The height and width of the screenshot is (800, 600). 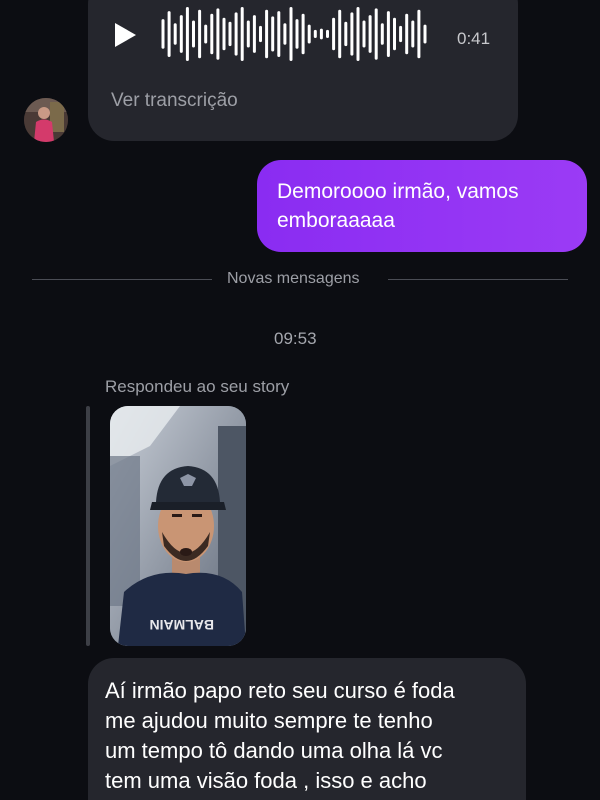 I want to click on avatar, so click(x=46, y=120).